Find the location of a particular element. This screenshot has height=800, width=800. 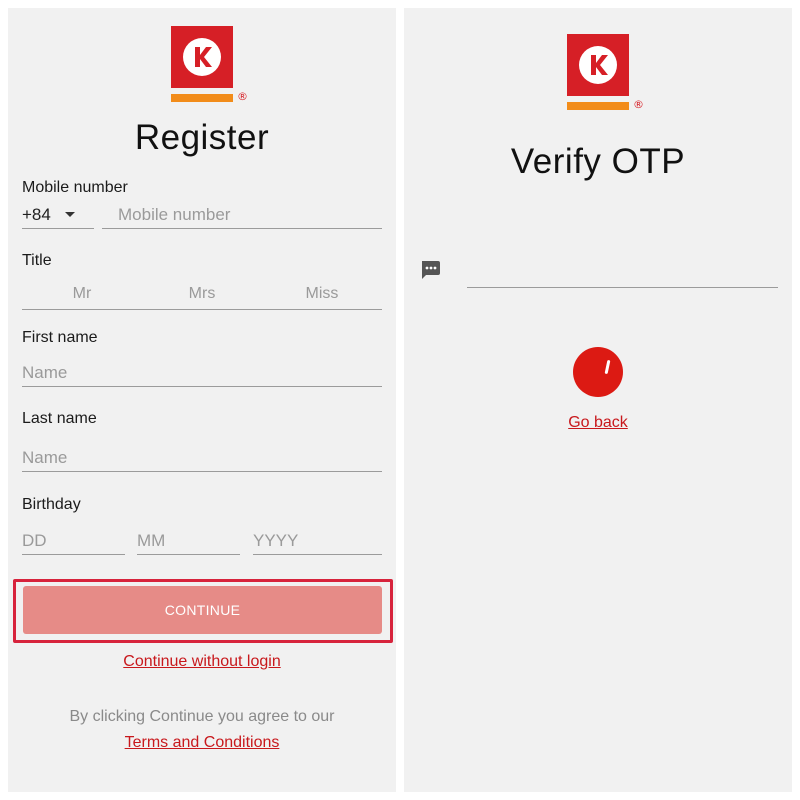

last-name-label: Last name is located at coordinates (59, 418).